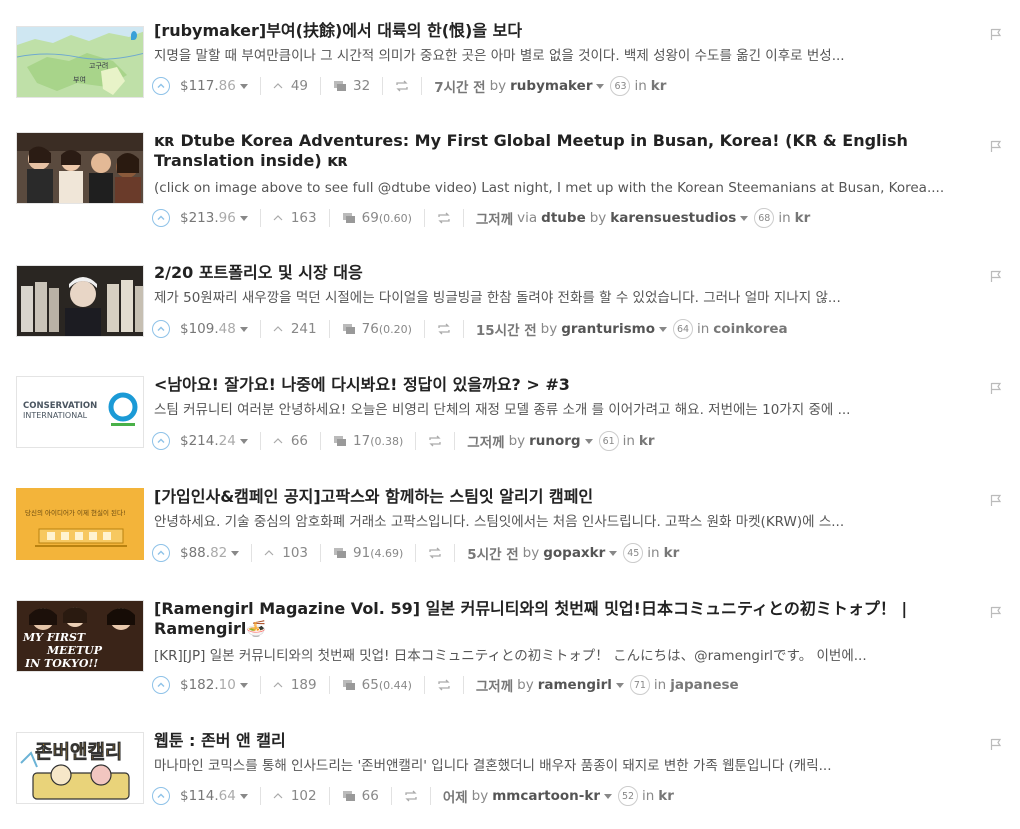 The height and width of the screenshot is (829, 1020). What do you see at coordinates (554, 441) in the screenshot?
I see `author-link: runorg` at bounding box center [554, 441].